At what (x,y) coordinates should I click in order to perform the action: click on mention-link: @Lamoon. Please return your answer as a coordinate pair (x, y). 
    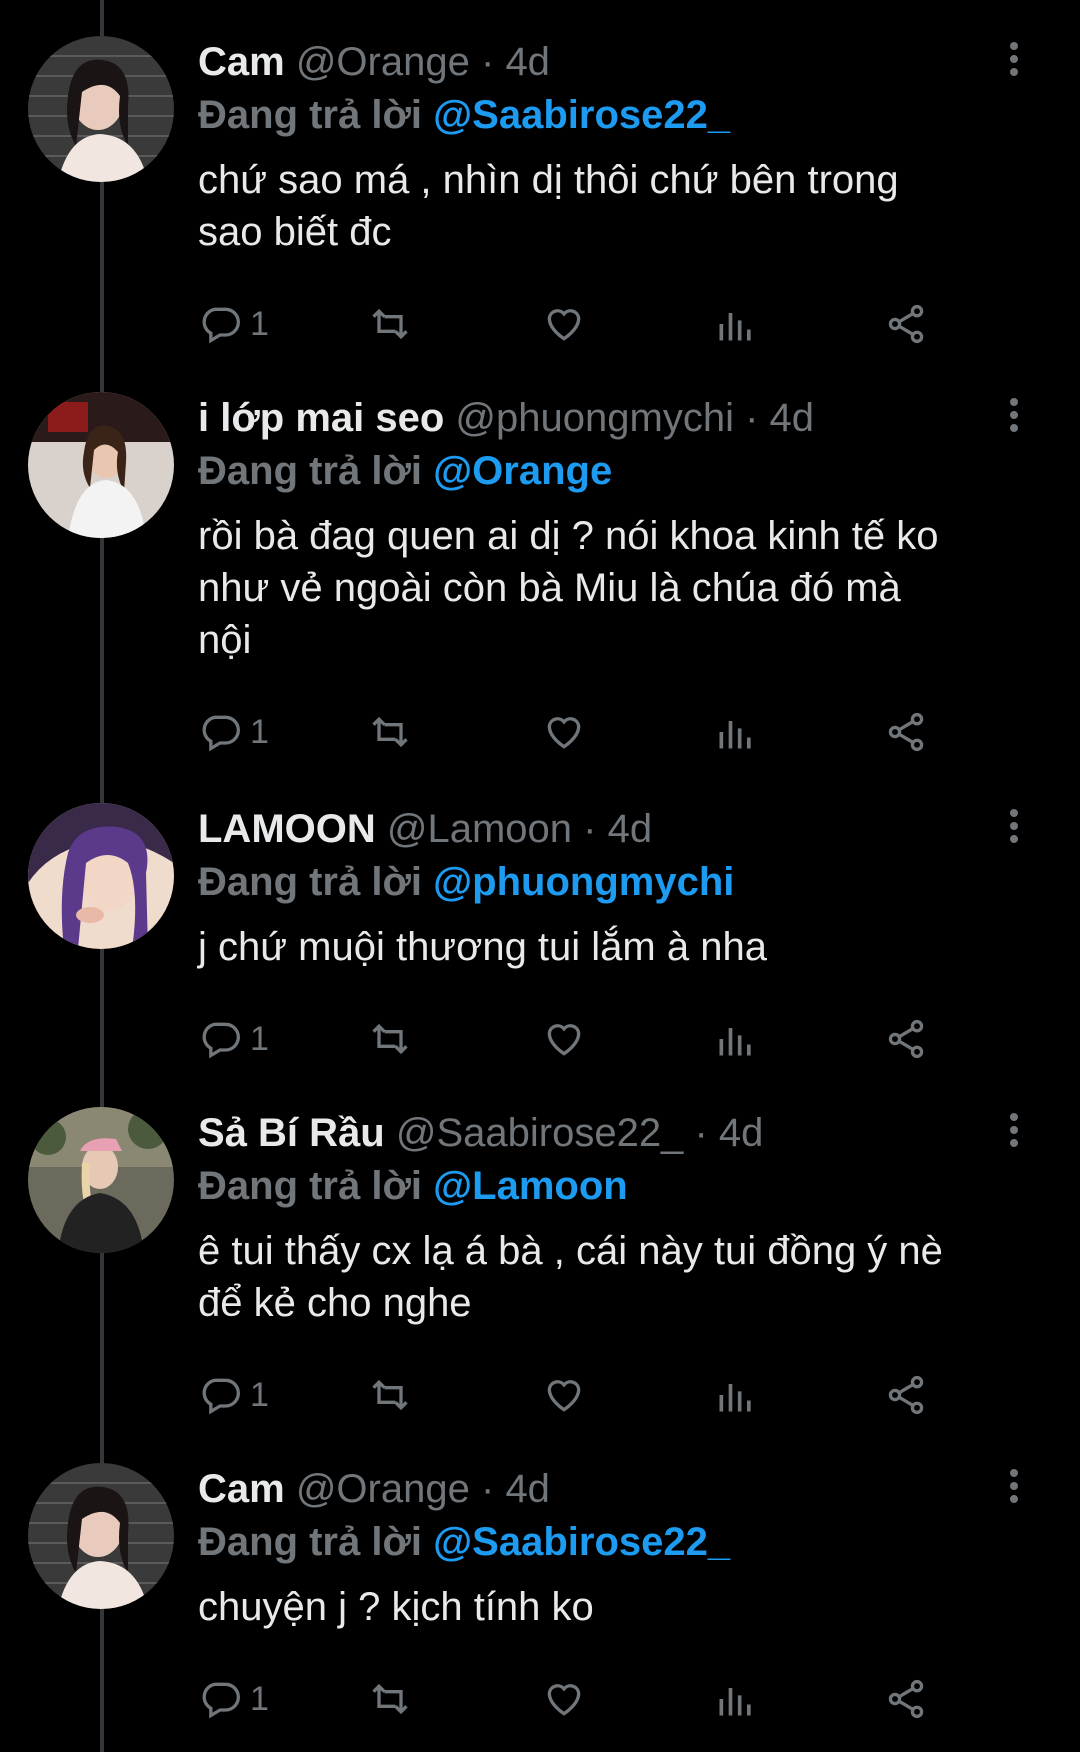
    Looking at the image, I should click on (530, 1186).